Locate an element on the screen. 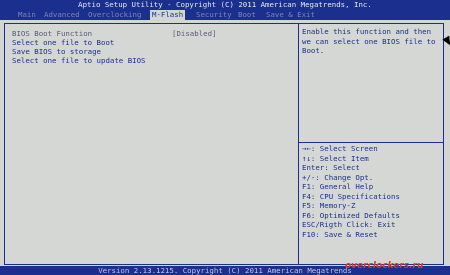 The width and height of the screenshot is (450, 275). help-divider is located at coordinates (371, 142).